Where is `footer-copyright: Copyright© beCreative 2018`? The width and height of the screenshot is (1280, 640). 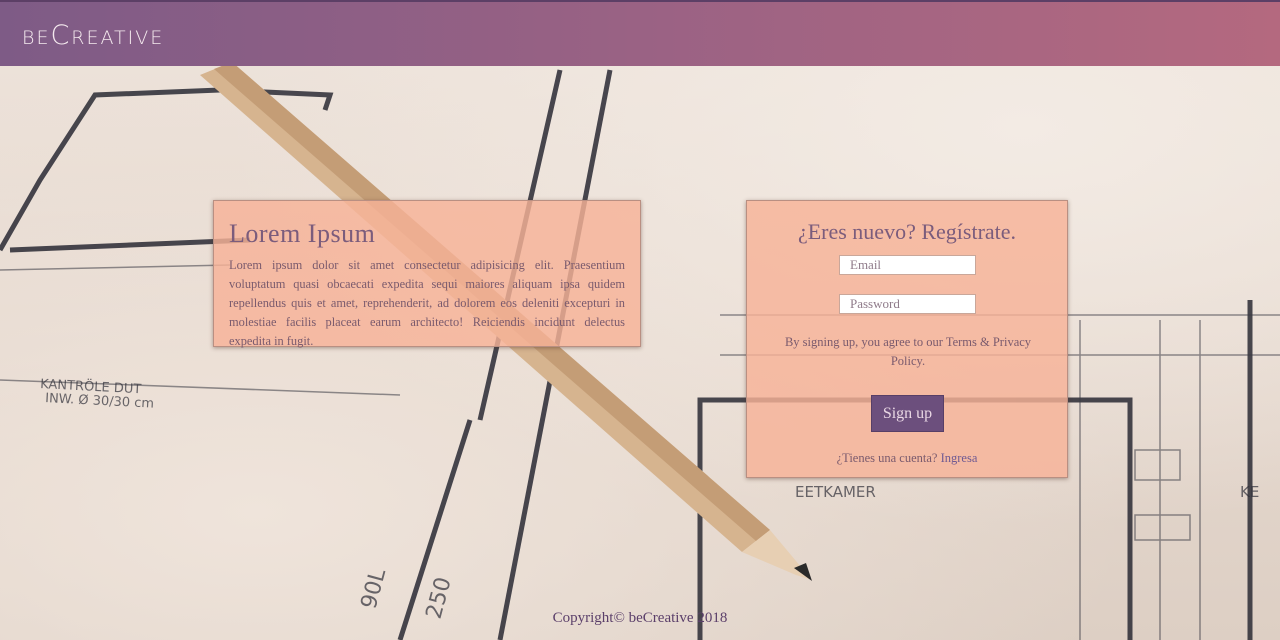 footer-copyright: Copyright© beCreative 2018 is located at coordinates (640, 618).